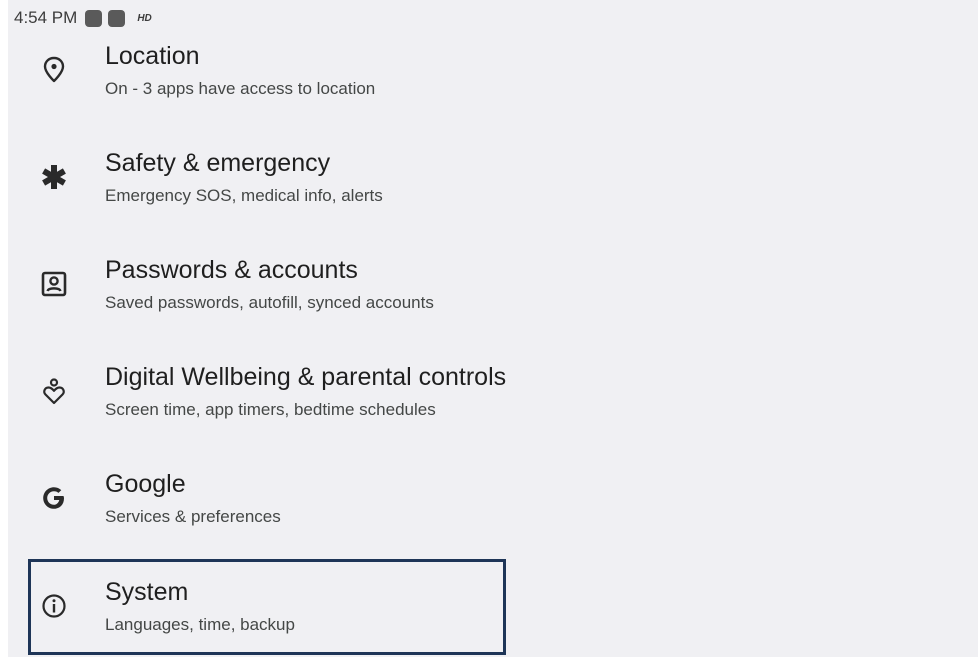 The image size is (978, 657). Describe the element at coordinates (200, 624) in the screenshot. I see `setting-summary: Languages, time, backup` at that location.